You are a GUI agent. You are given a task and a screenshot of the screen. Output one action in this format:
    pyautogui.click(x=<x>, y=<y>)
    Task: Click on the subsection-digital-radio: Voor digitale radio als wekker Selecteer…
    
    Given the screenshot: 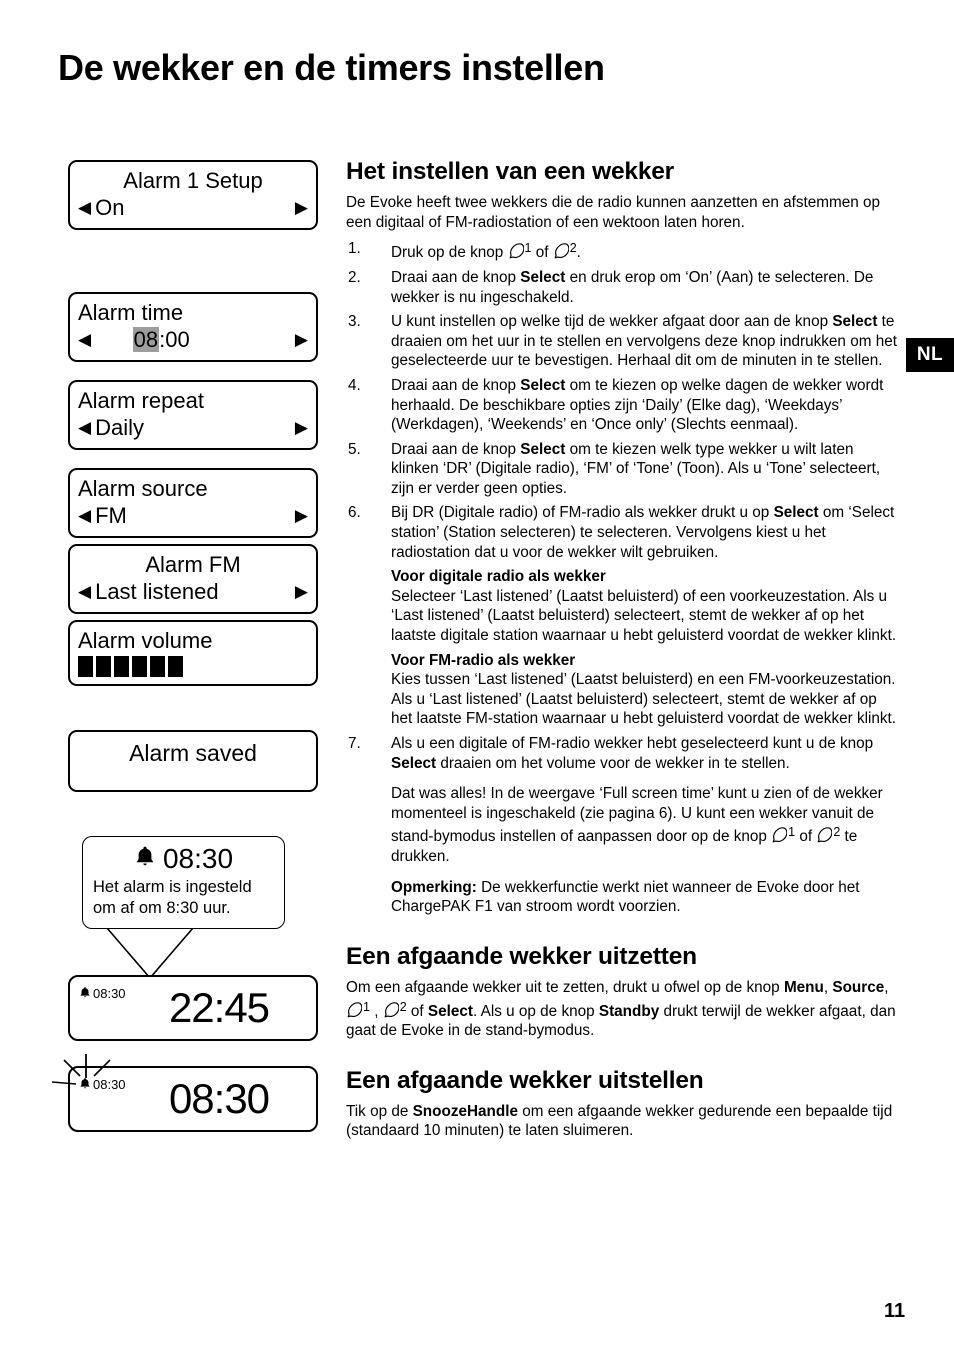 What is the action you would take?
    pyautogui.click(x=622, y=606)
    